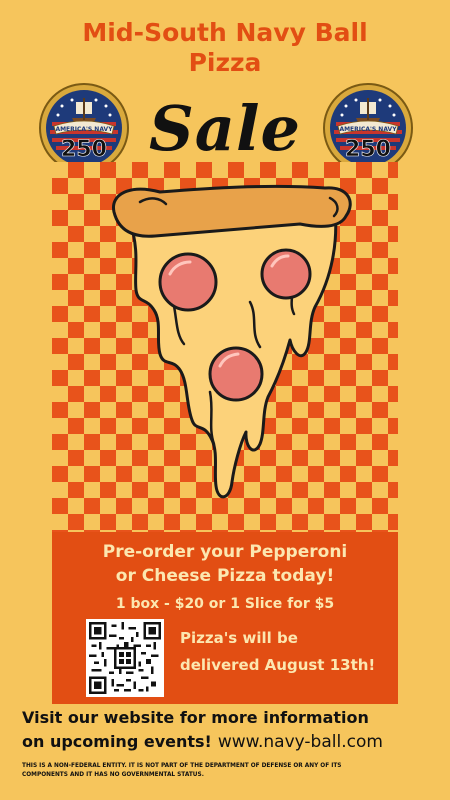  Describe the element at coordinates (225, 62) in the screenshot. I see `title-line-2: Pizza` at that location.